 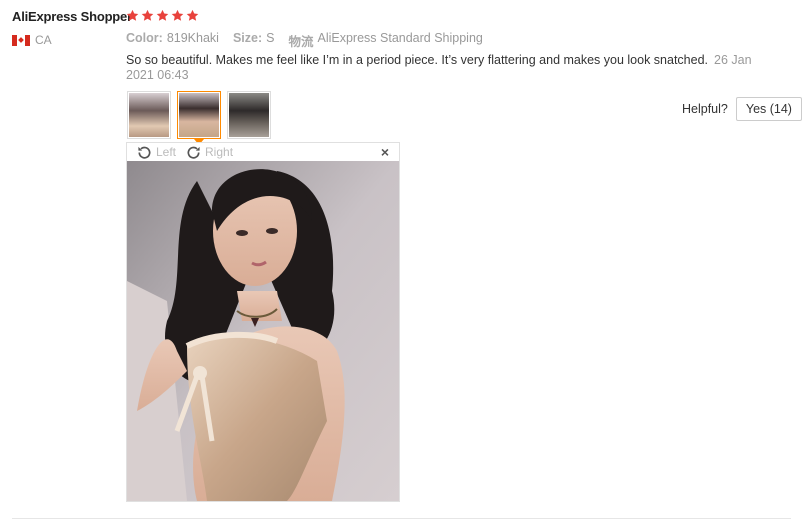 What do you see at coordinates (401, 518) in the screenshot?
I see `bottom-divider` at bounding box center [401, 518].